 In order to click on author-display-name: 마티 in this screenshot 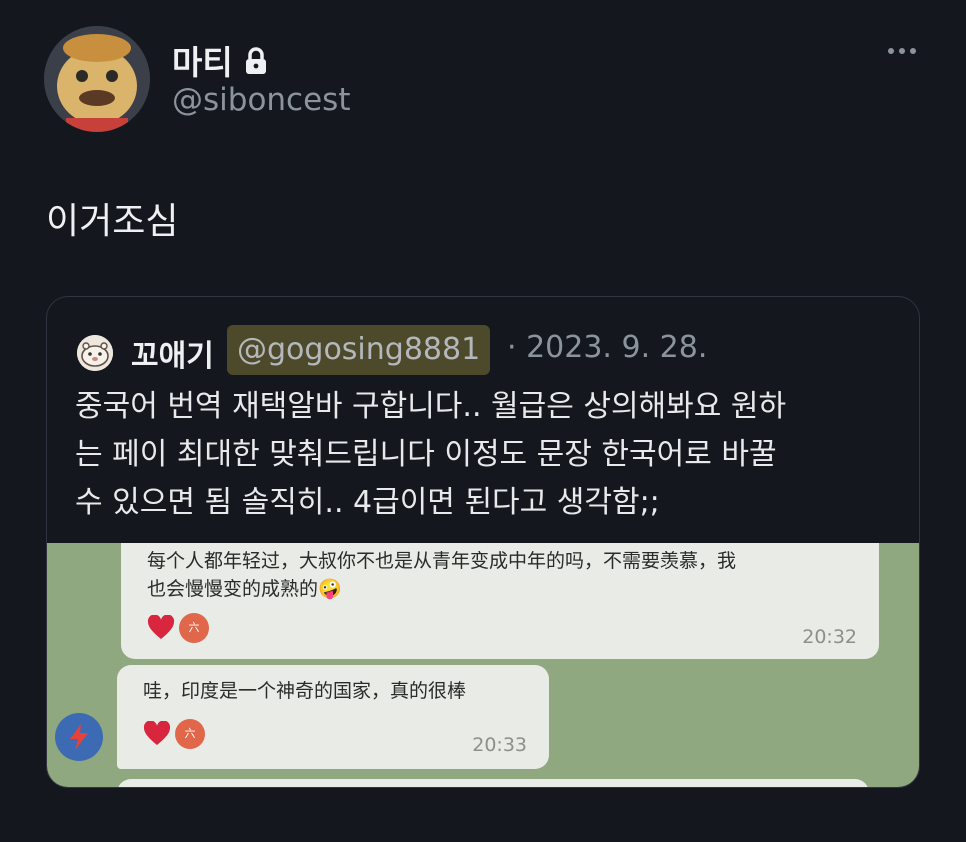, I will do `click(202, 60)`.